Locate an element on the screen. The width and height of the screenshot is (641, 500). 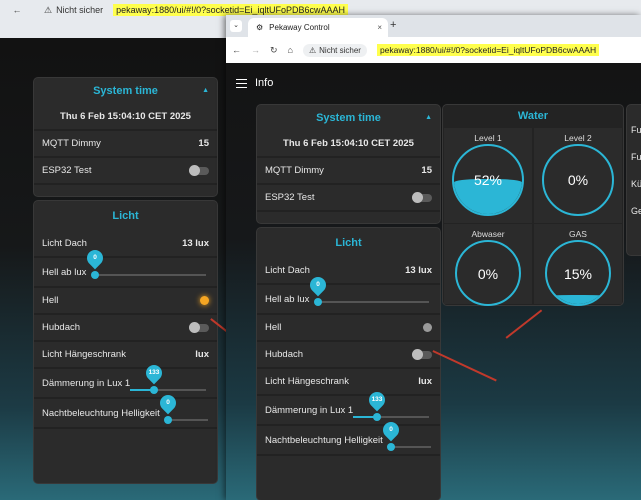
datetime-row: Thu 6 Feb 15:04:10 CET 2025 is located at coordinates (125, 117).